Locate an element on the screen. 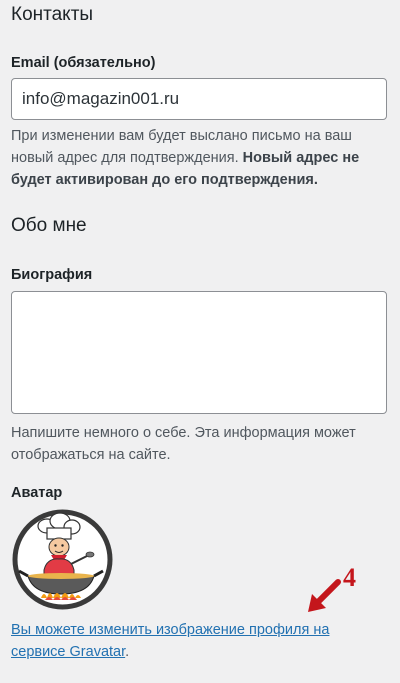 This screenshot has height=683, width=400. email-label: Email (обязательно) is located at coordinates (83, 63).